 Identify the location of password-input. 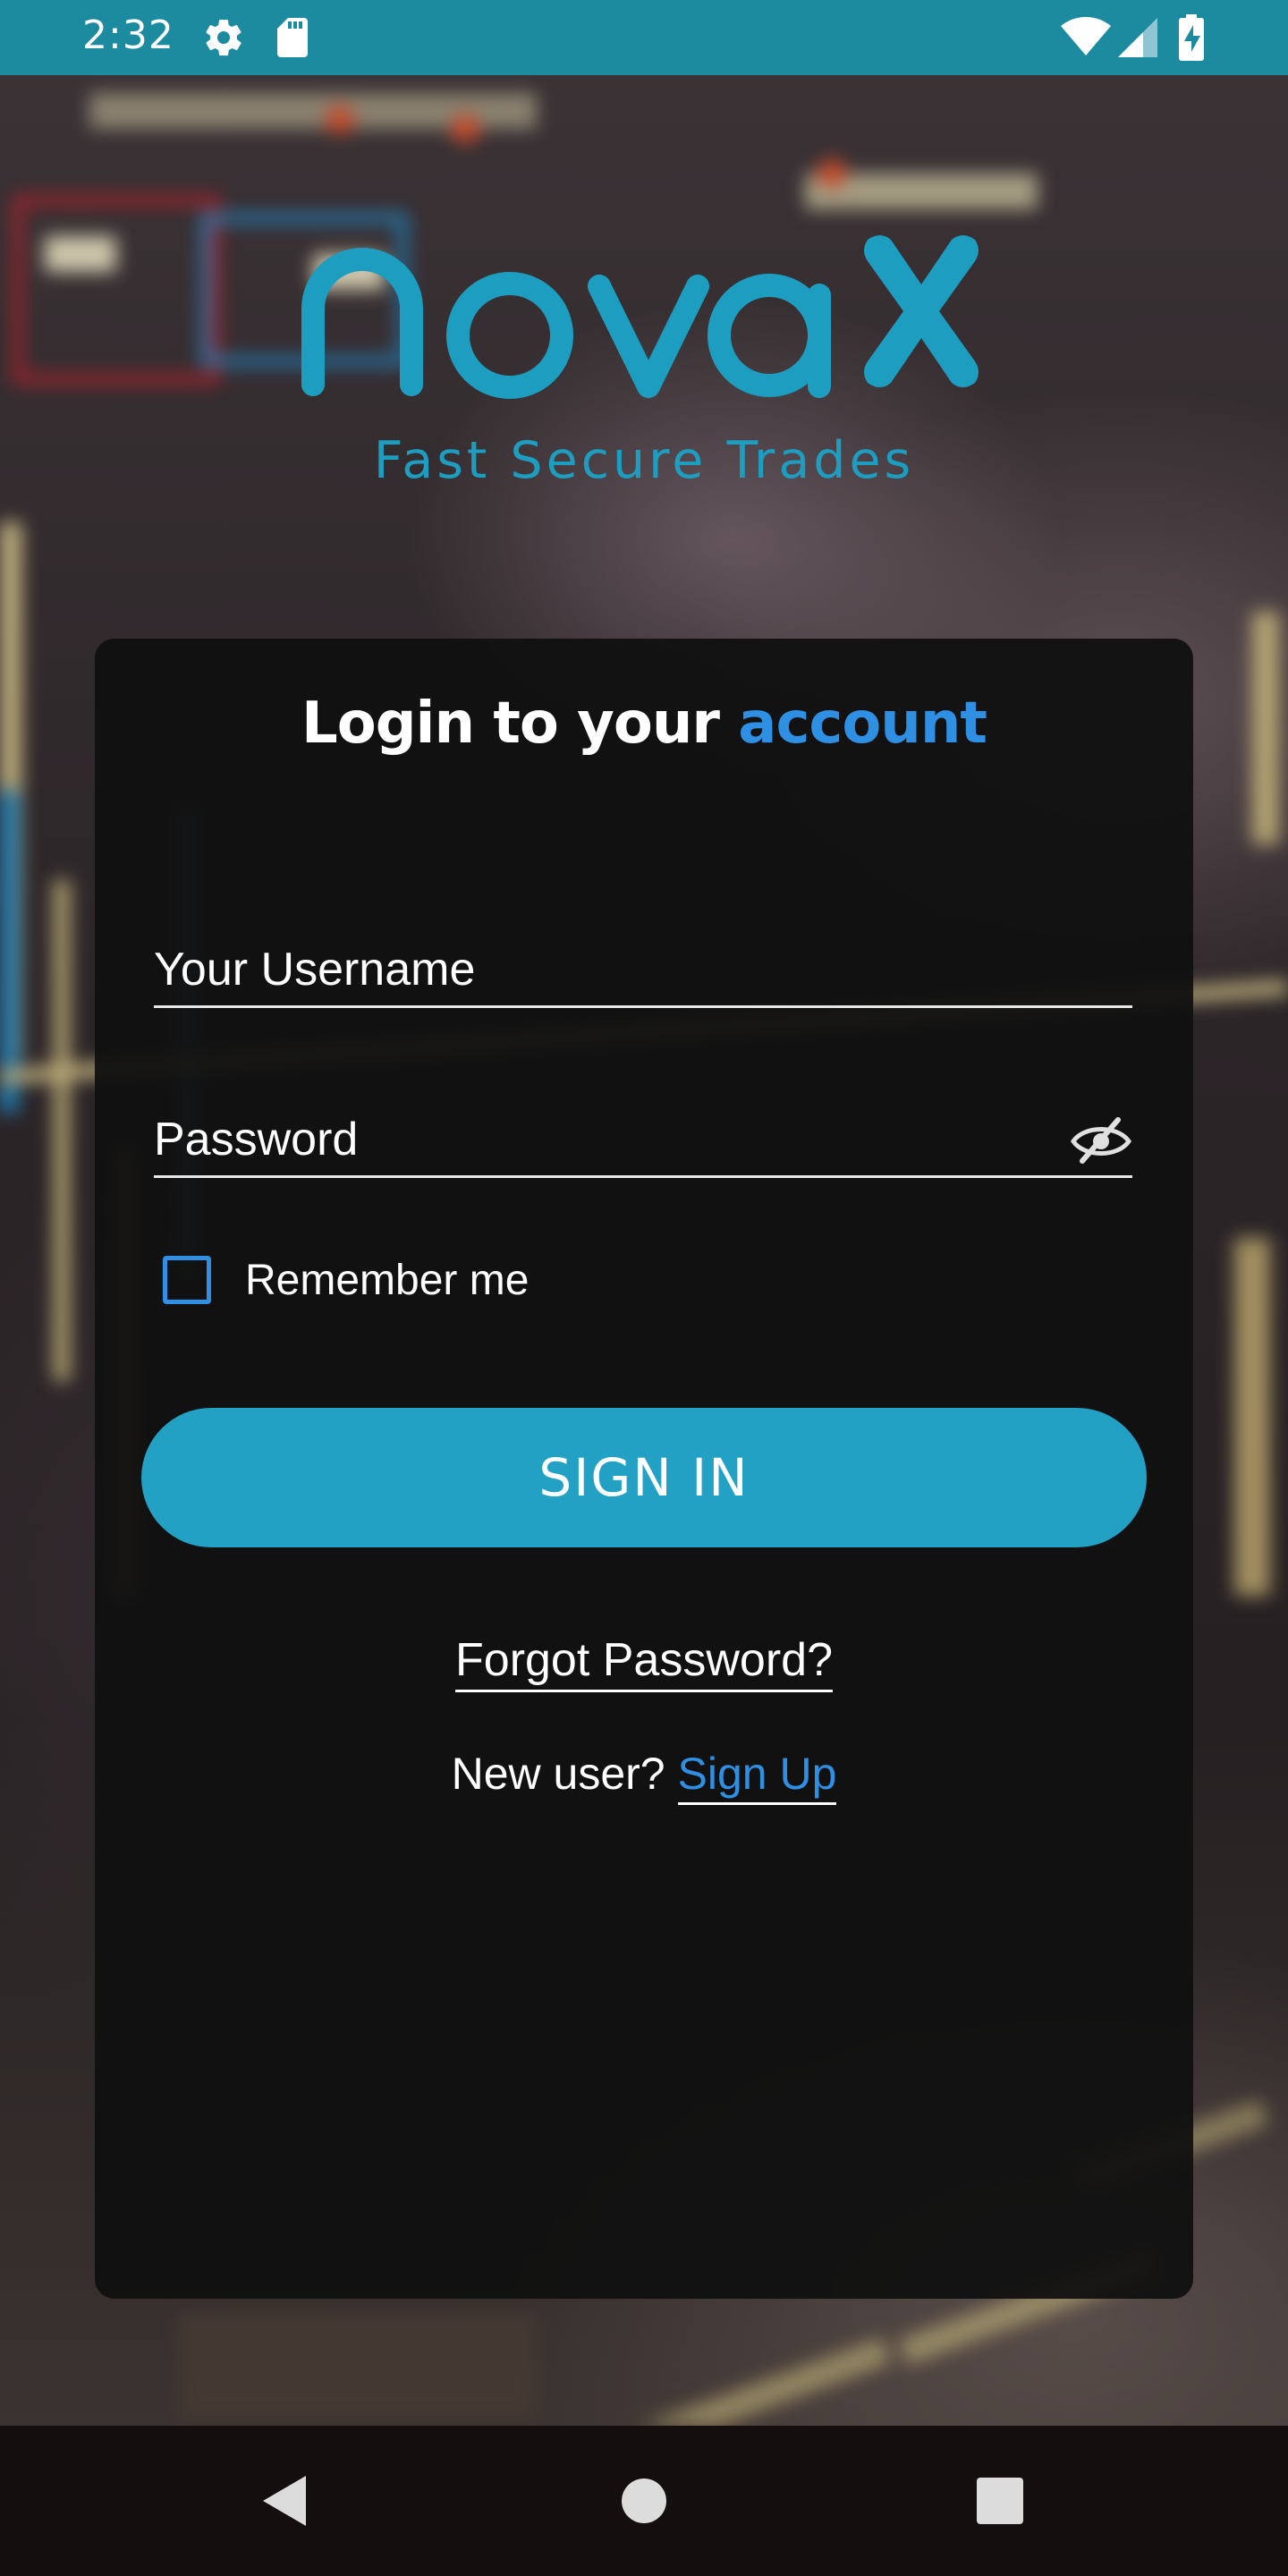
(592, 1139).